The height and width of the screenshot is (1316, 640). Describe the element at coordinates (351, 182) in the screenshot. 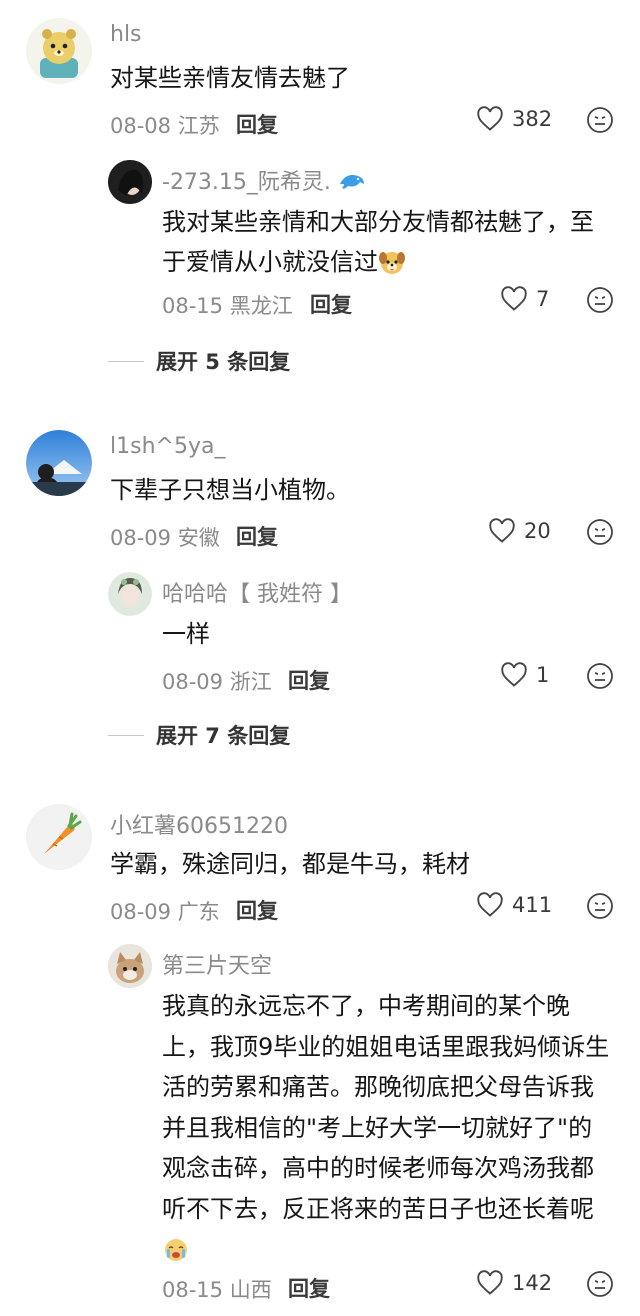

I see `dolphin-icon` at that location.